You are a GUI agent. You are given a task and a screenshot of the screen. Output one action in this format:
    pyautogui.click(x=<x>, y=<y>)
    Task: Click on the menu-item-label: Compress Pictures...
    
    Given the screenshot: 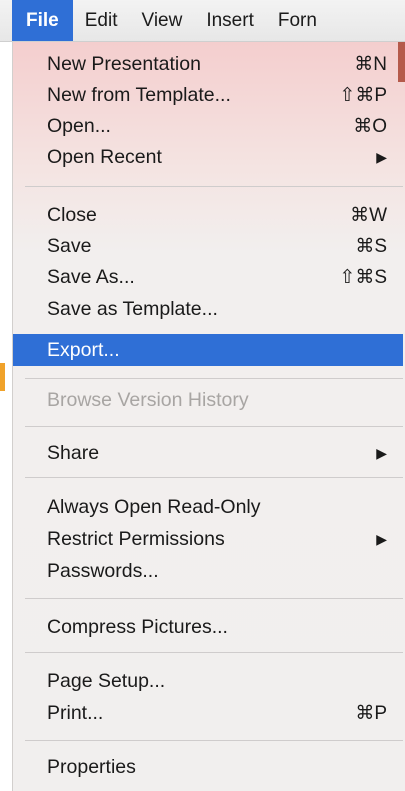 What is the action you would take?
    pyautogui.click(x=137, y=627)
    